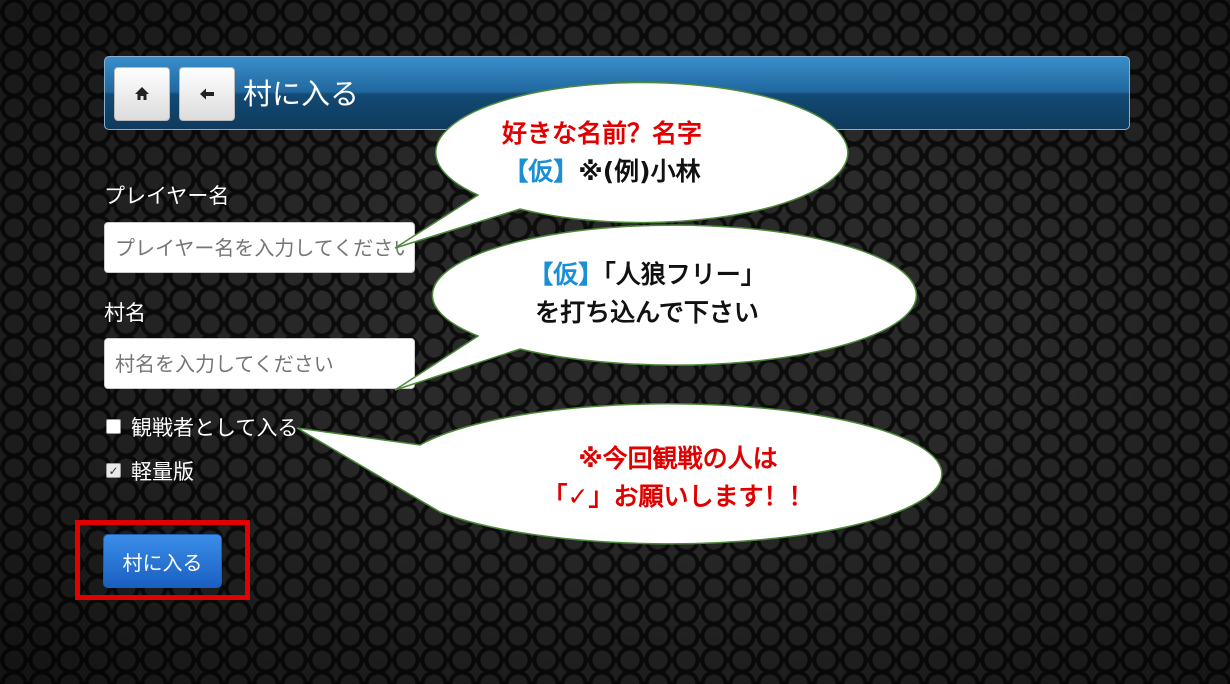 The width and height of the screenshot is (1230, 684). What do you see at coordinates (601, 152) in the screenshot?
I see `callout-name-text: 好きな名前？名字 【仮】※(例)小林` at bounding box center [601, 152].